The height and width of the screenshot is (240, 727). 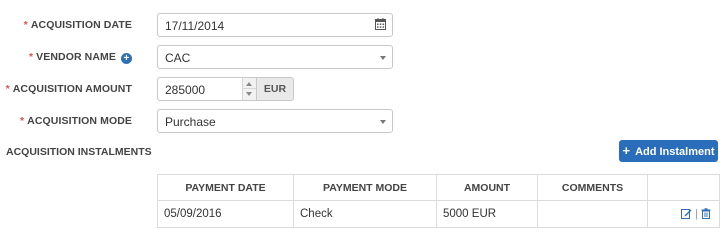 I want to click on col-comments: COMMENTS, so click(x=592, y=187).